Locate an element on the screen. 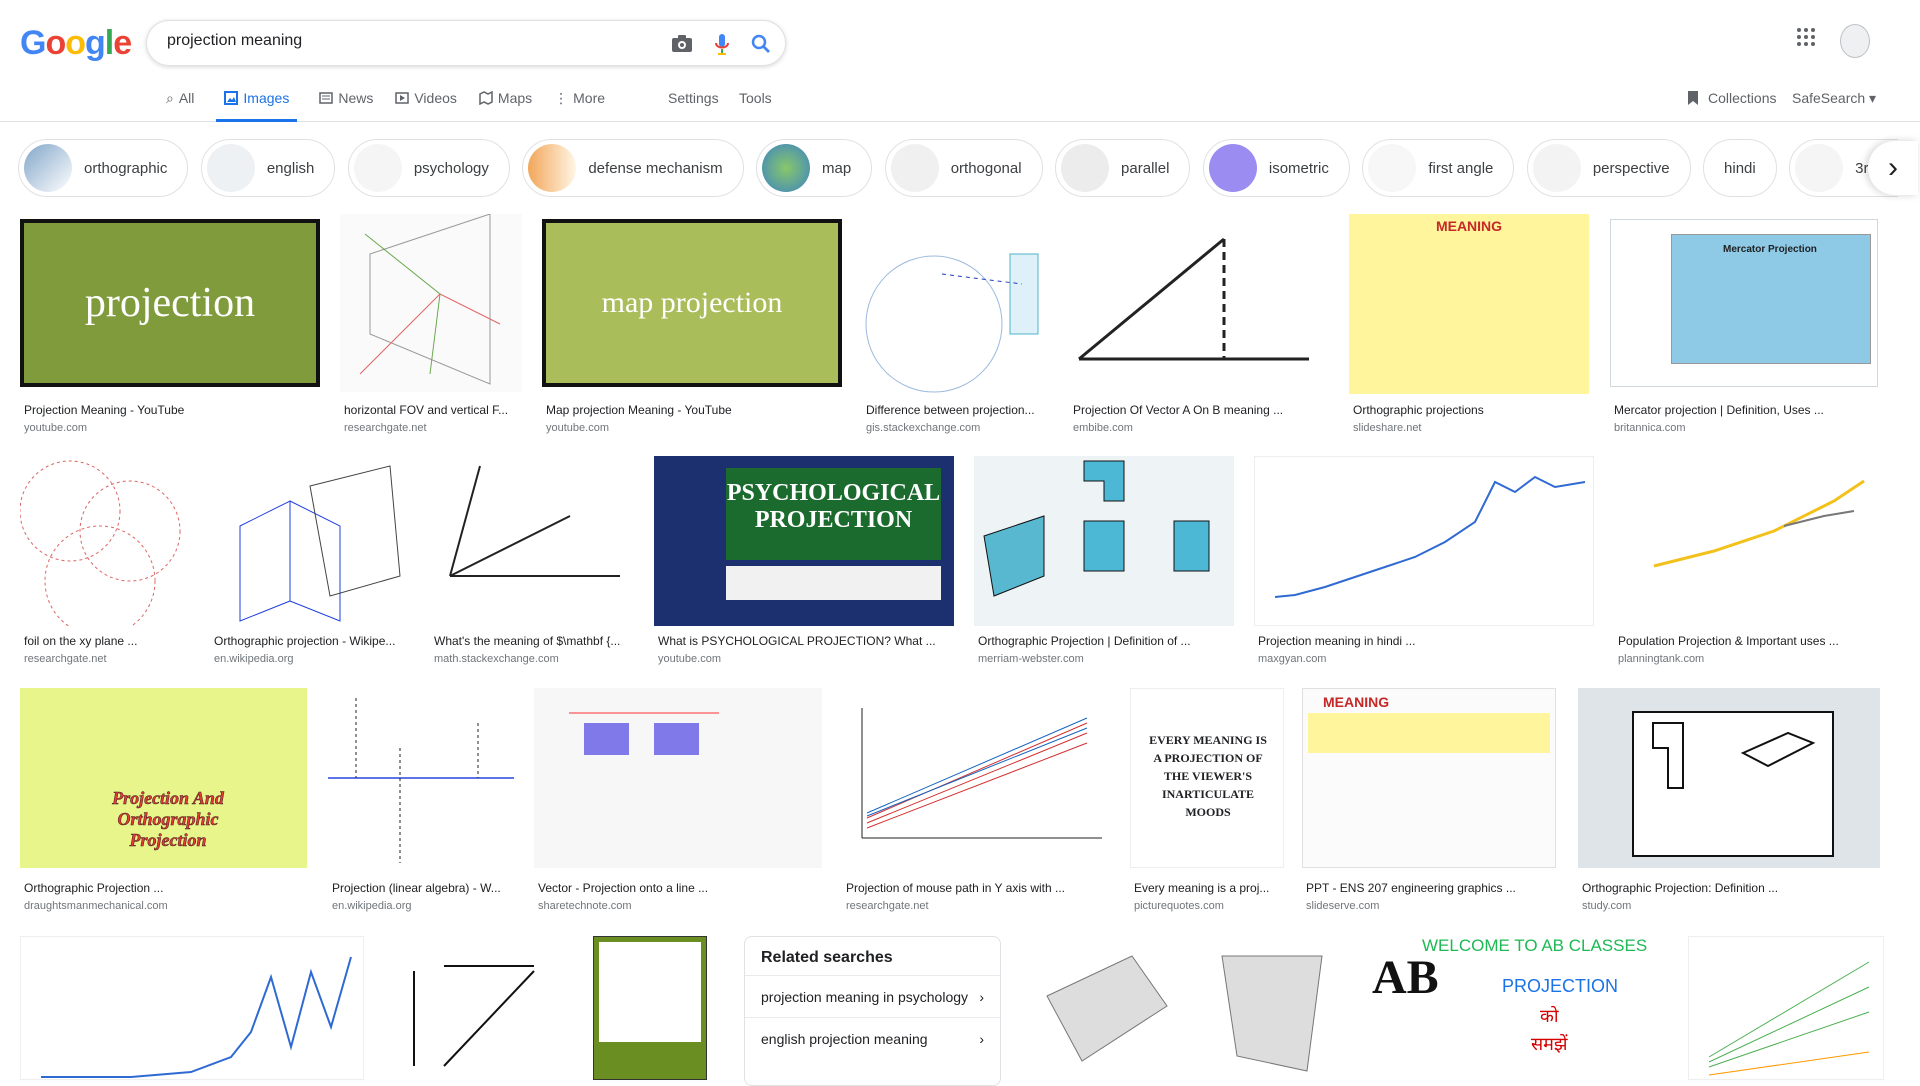 This screenshot has height=1086, width=1920. camera-icon is located at coordinates (682, 44).